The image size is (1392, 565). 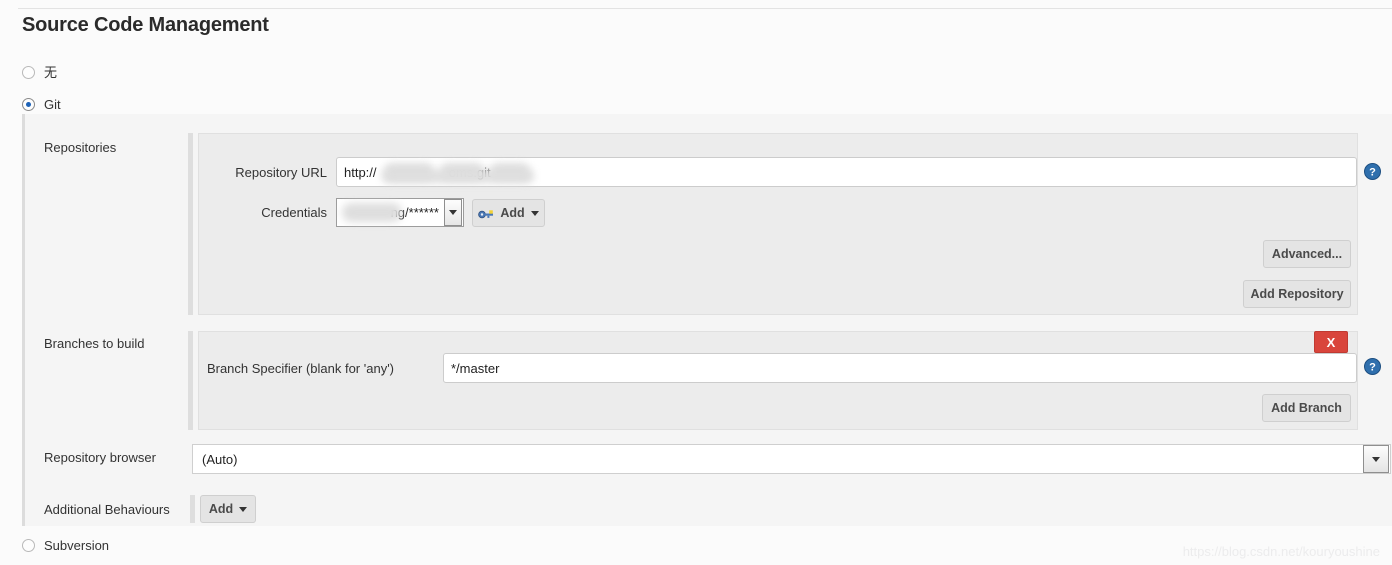 What do you see at coordinates (220, 459) in the screenshot?
I see `repository-browser-value: (Auto)` at bounding box center [220, 459].